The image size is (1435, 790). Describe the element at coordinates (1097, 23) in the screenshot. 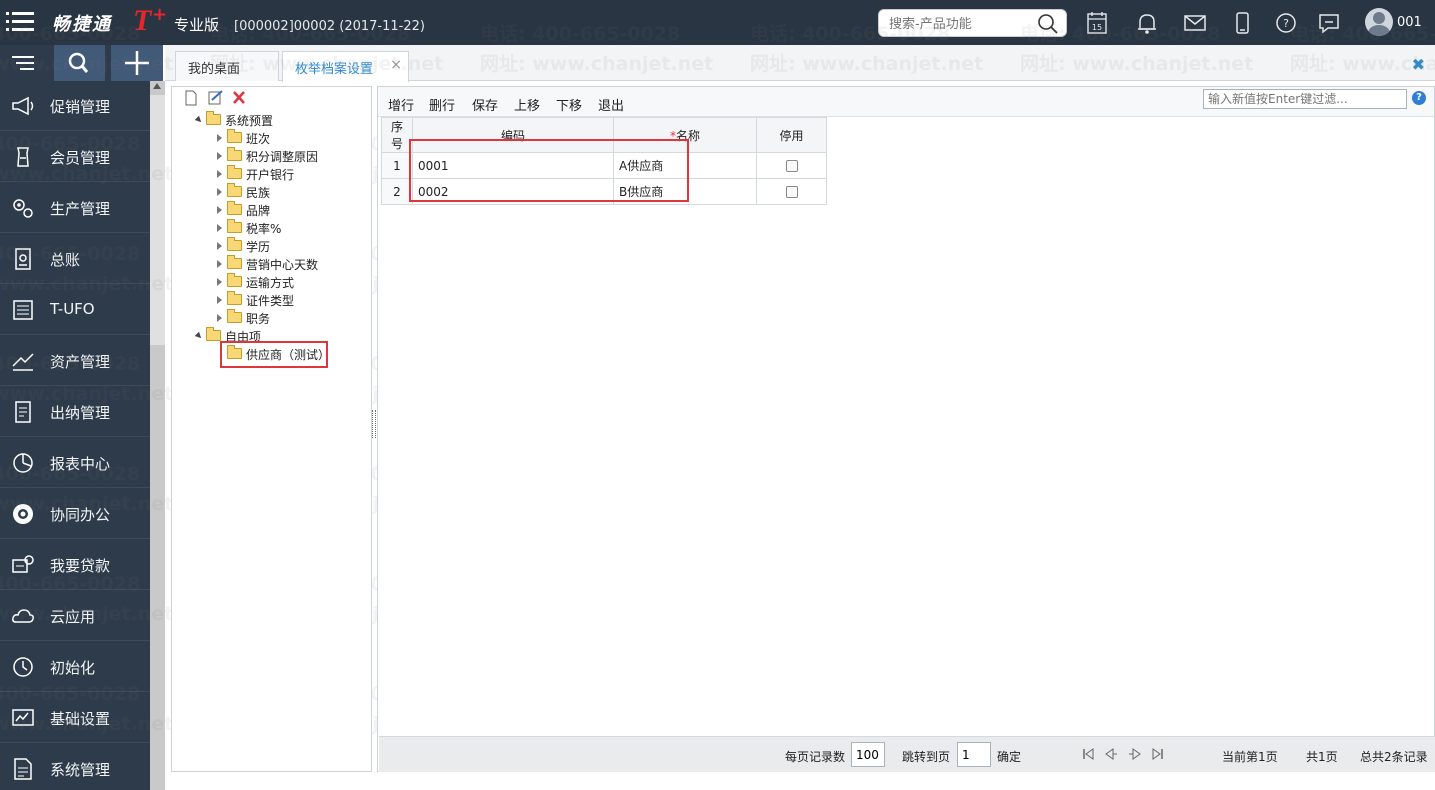

I see `calendar-icon: 15` at that location.